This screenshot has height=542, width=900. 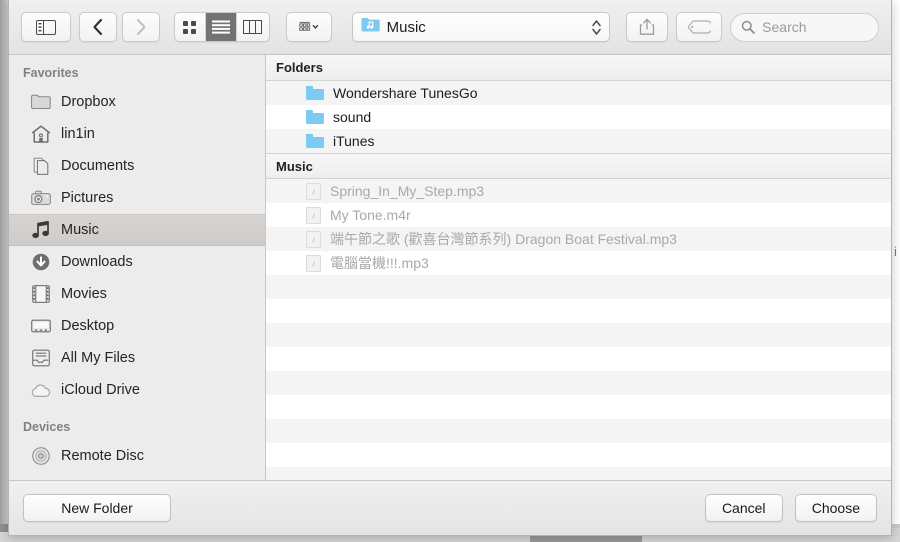 I want to click on tag-button, so click(x=699, y=27).